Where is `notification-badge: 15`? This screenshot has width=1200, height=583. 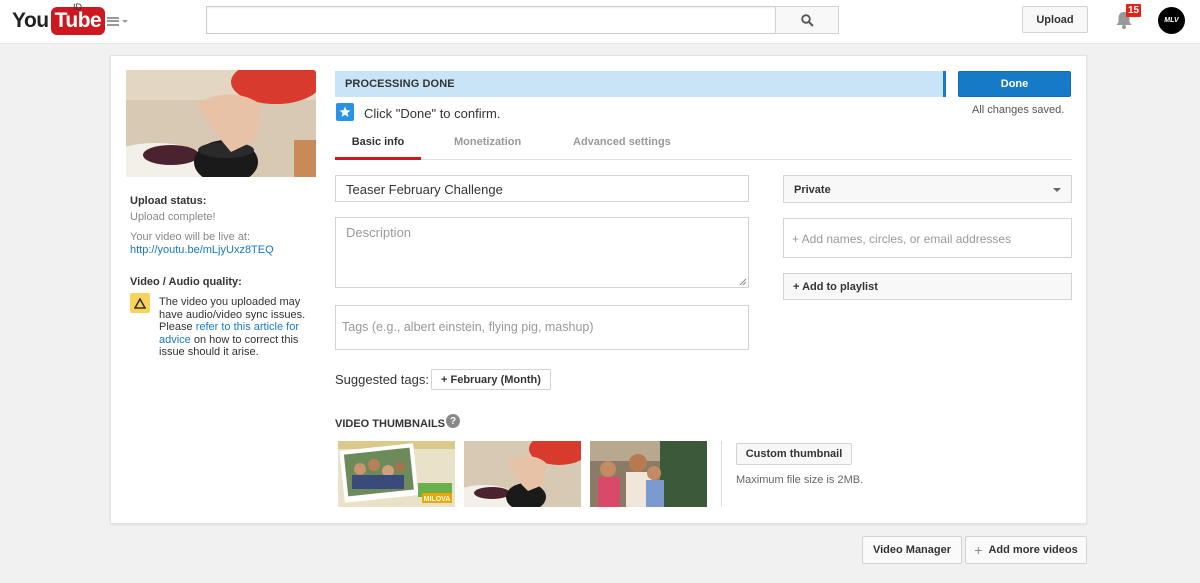
notification-badge: 15 is located at coordinates (1134, 10).